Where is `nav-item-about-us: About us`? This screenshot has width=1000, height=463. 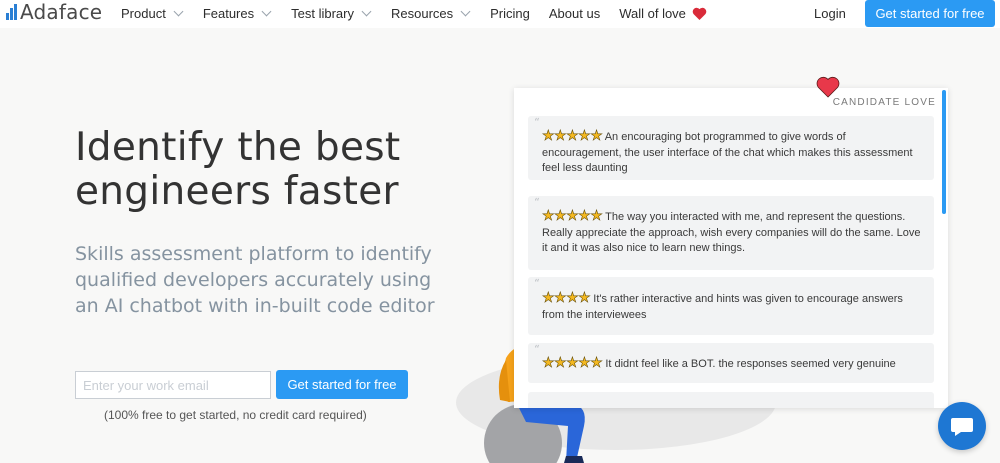
nav-item-about-us: About us is located at coordinates (574, 13).